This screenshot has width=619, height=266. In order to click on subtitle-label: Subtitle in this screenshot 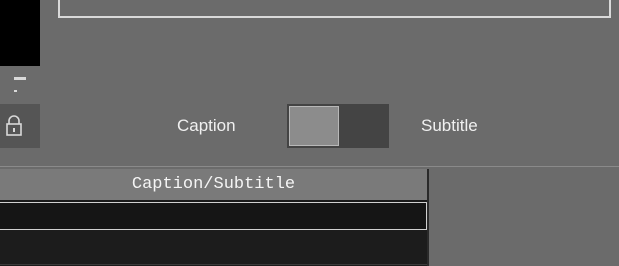, I will do `click(449, 125)`.